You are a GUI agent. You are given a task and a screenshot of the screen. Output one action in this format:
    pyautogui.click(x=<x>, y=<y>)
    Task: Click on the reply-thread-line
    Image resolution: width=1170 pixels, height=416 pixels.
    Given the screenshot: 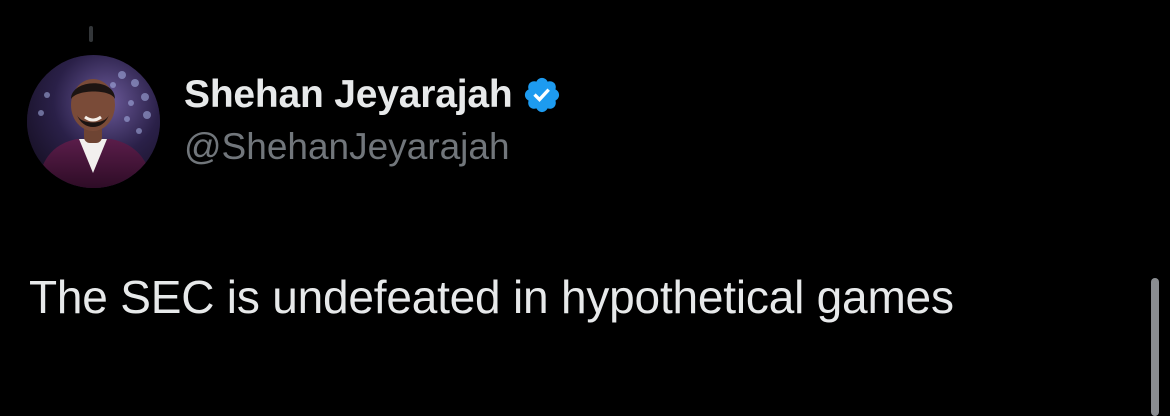 What is the action you would take?
    pyautogui.click(x=91, y=34)
    